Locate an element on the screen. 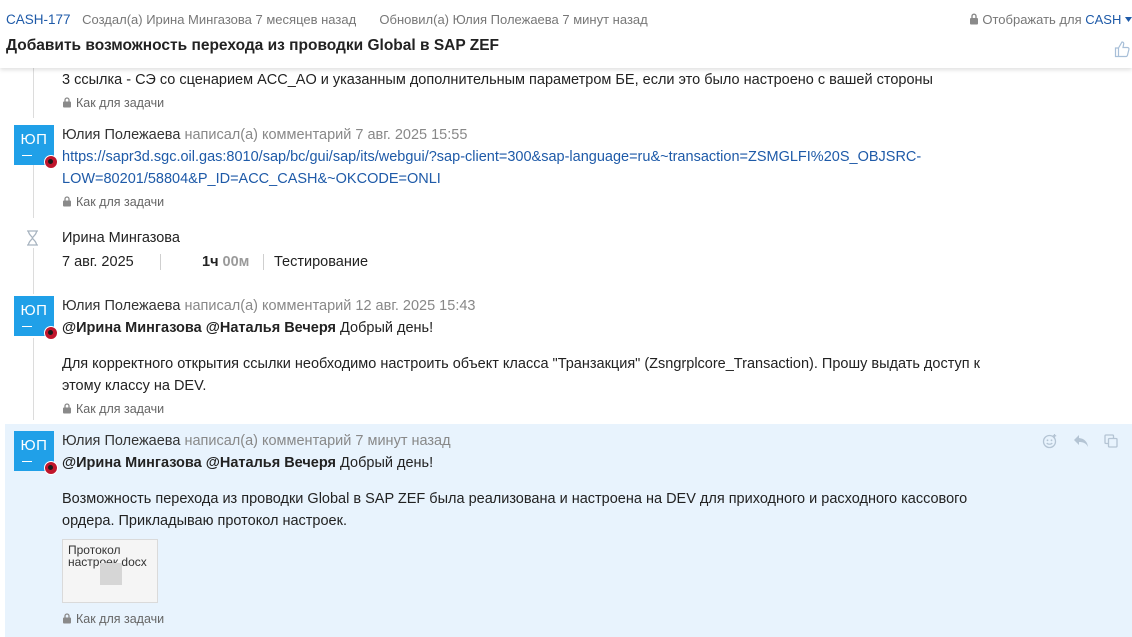 The height and width of the screenshot is (637, 1132). attachment-thumbnail: Протокол настроек.docx is located at coordinates (110, 571).